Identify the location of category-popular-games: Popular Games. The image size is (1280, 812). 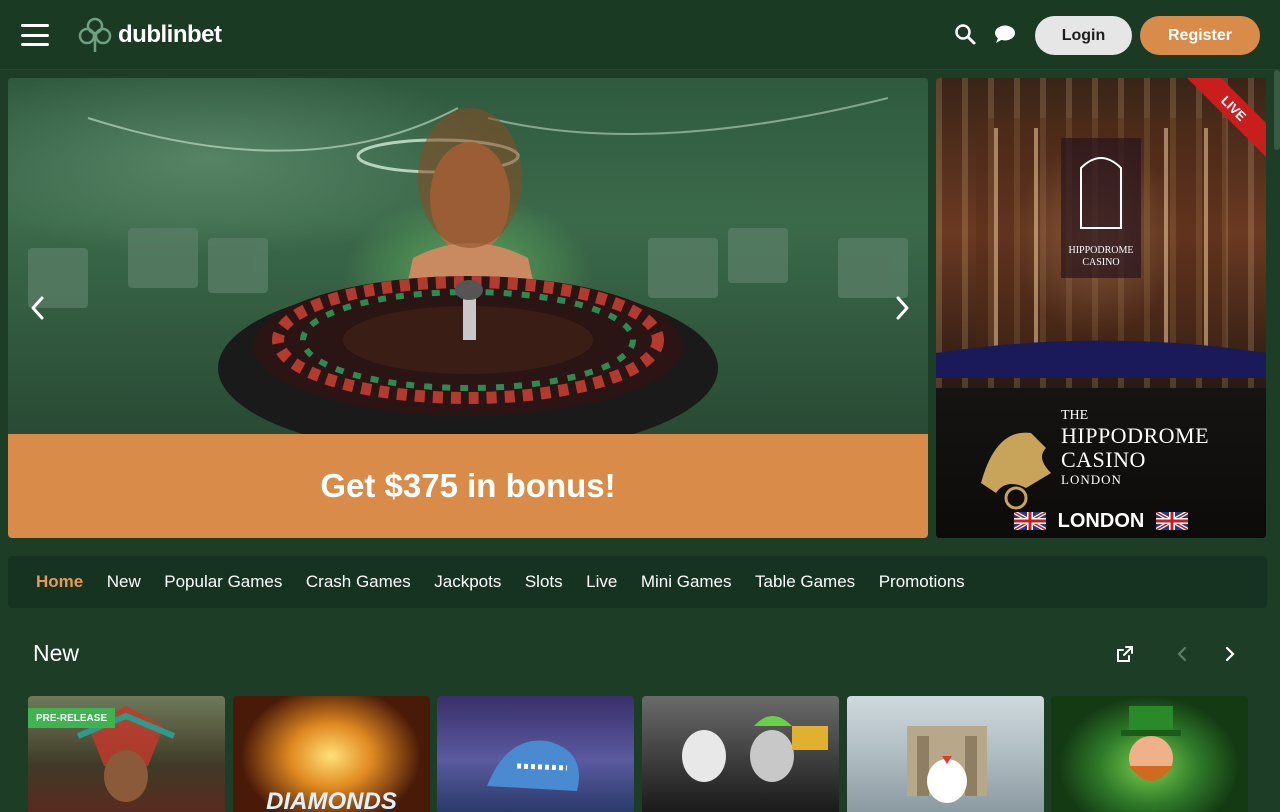
(223, 582).